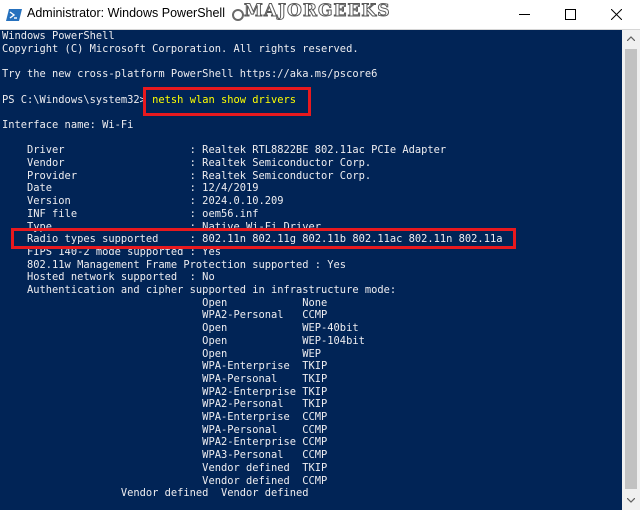 The height and width of the screenshot is (510, 640). Describe the element at coordinates (165, 417) in the screenshot. I see `auth-pair-line: WPA-Enterprise CCMP` at that location.